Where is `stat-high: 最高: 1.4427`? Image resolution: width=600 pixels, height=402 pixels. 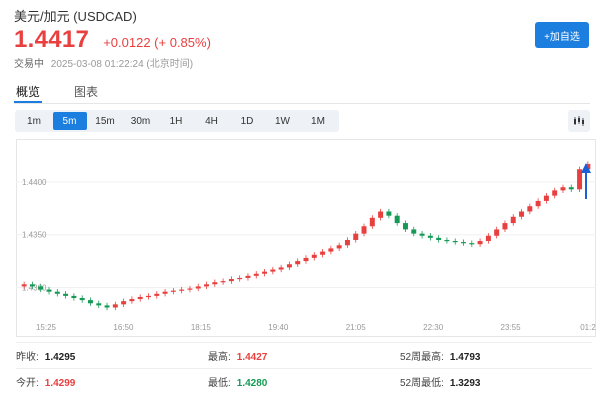 stat-high: 最高: 1.4427 is located at coordinates (238, 357).